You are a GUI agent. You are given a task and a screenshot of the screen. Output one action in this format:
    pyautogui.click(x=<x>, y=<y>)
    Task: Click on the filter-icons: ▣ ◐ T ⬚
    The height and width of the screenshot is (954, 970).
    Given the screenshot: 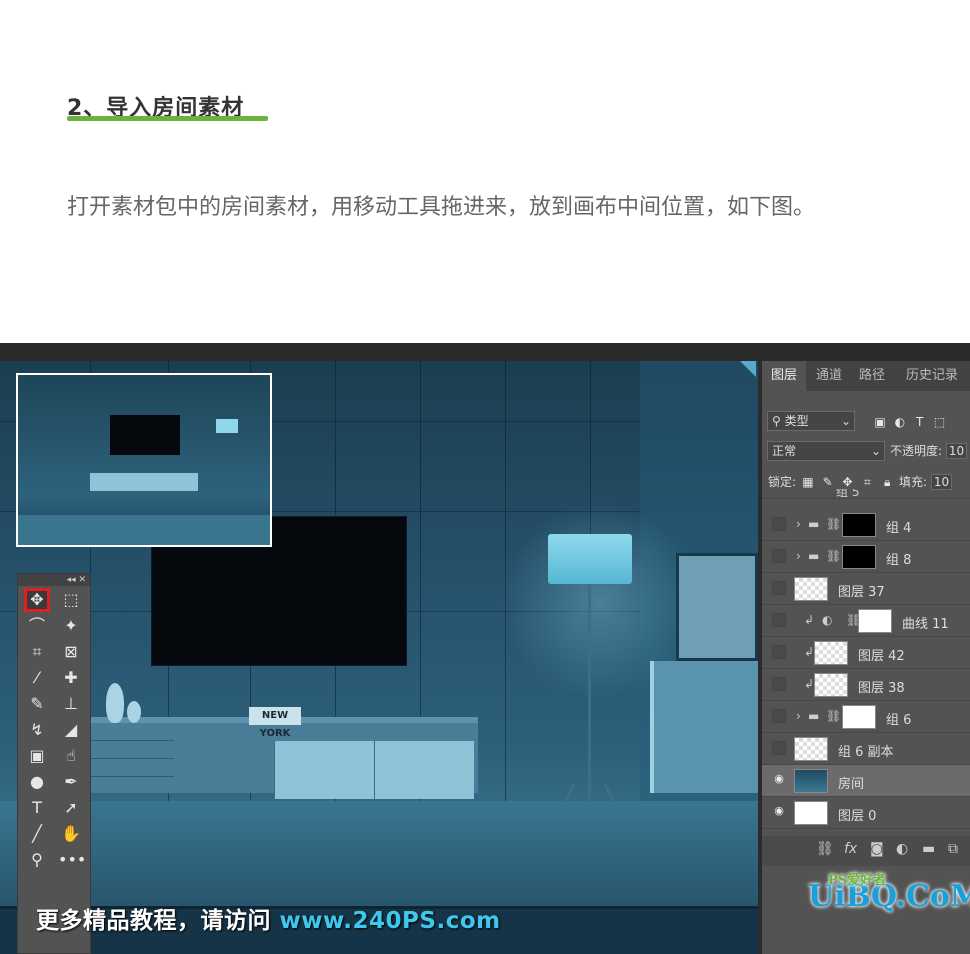 What is the action you would take?
    pyautogui.click(x=909, y=422)
    